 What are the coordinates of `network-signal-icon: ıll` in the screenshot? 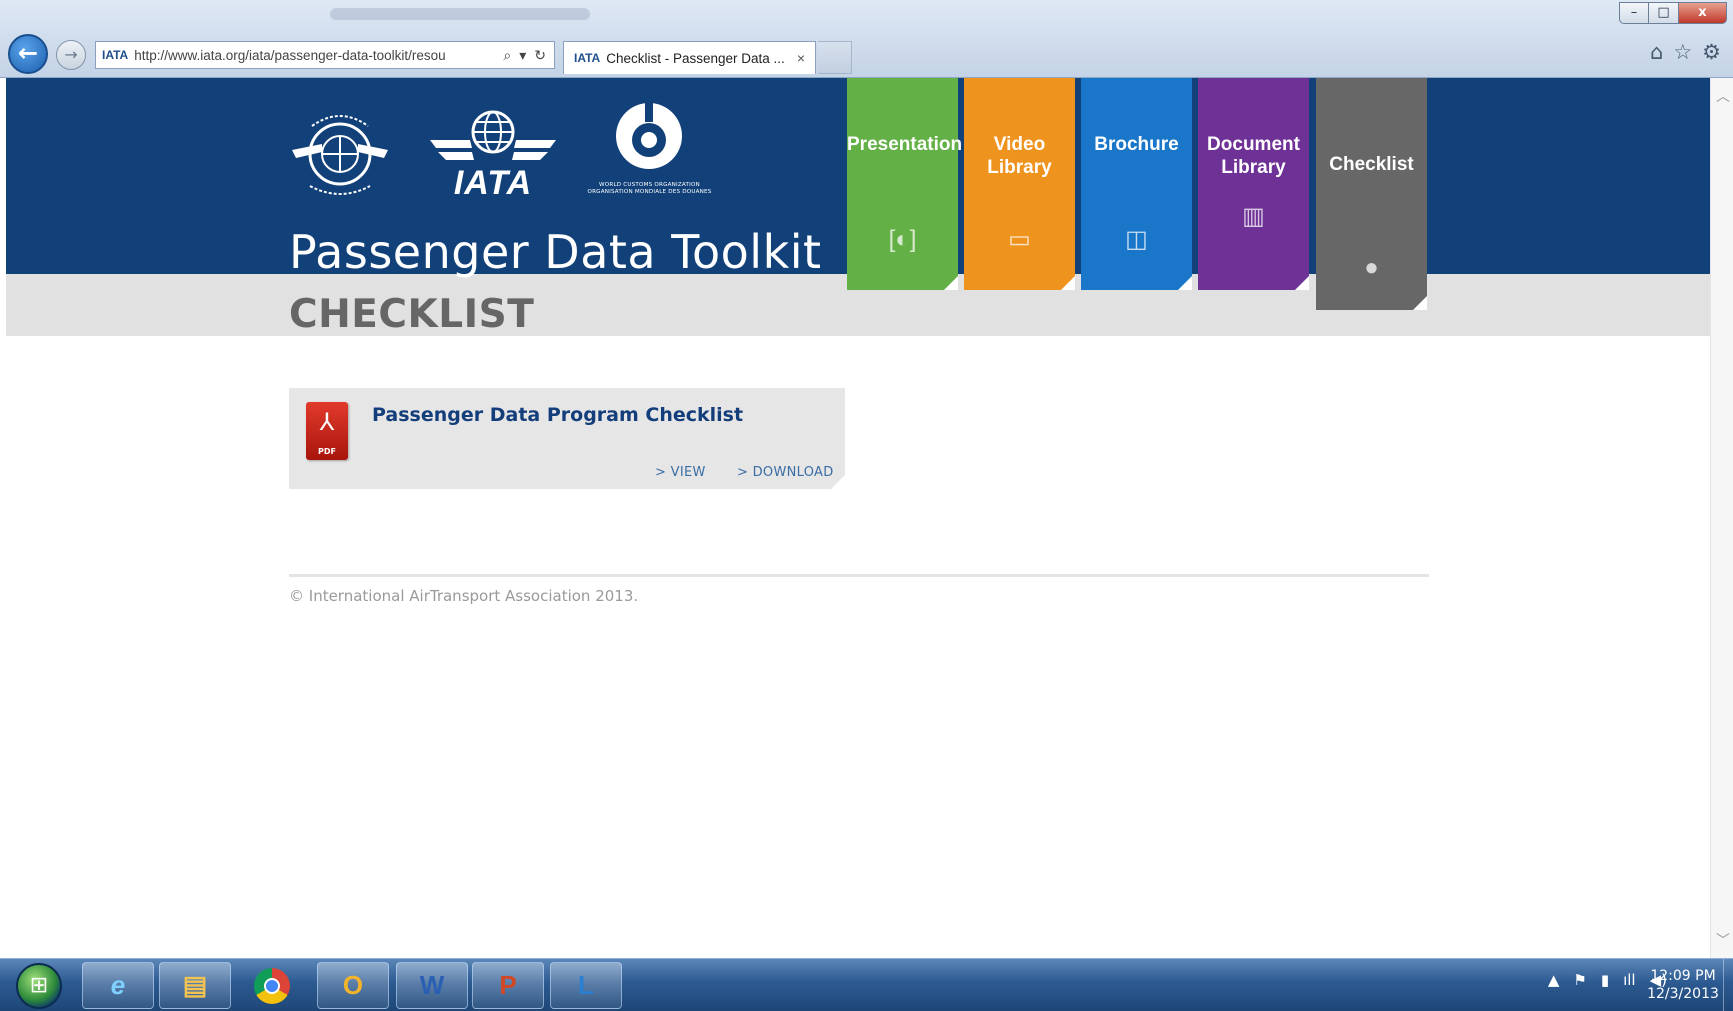 It's located at (1629, 980).